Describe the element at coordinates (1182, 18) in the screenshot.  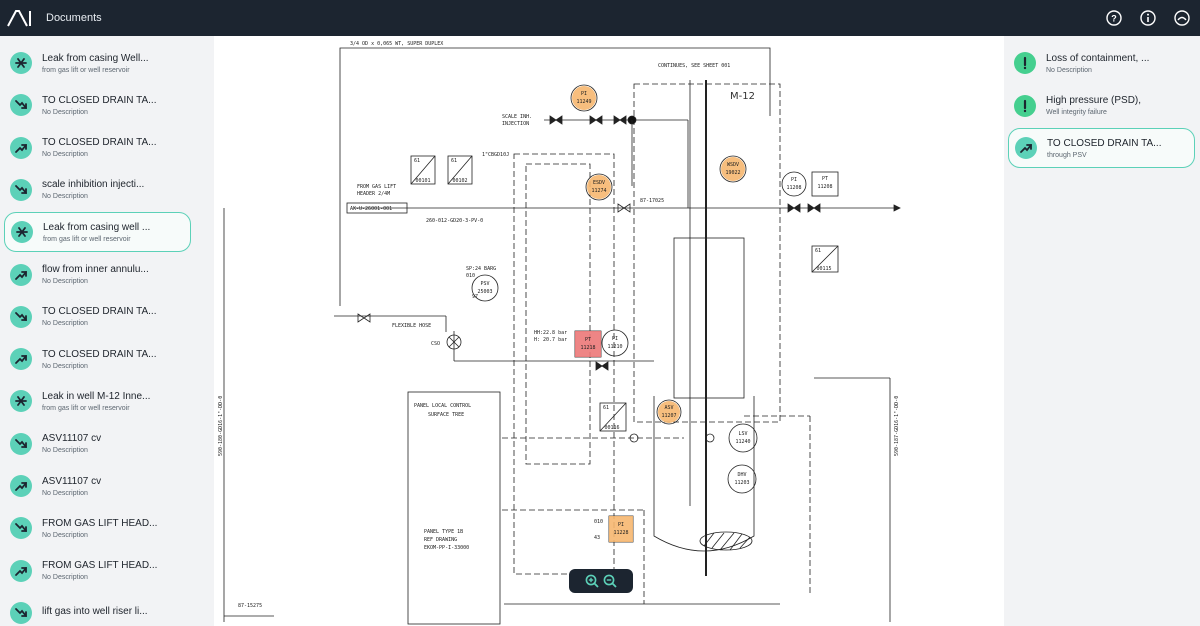
I see `profile-icon` at that location.